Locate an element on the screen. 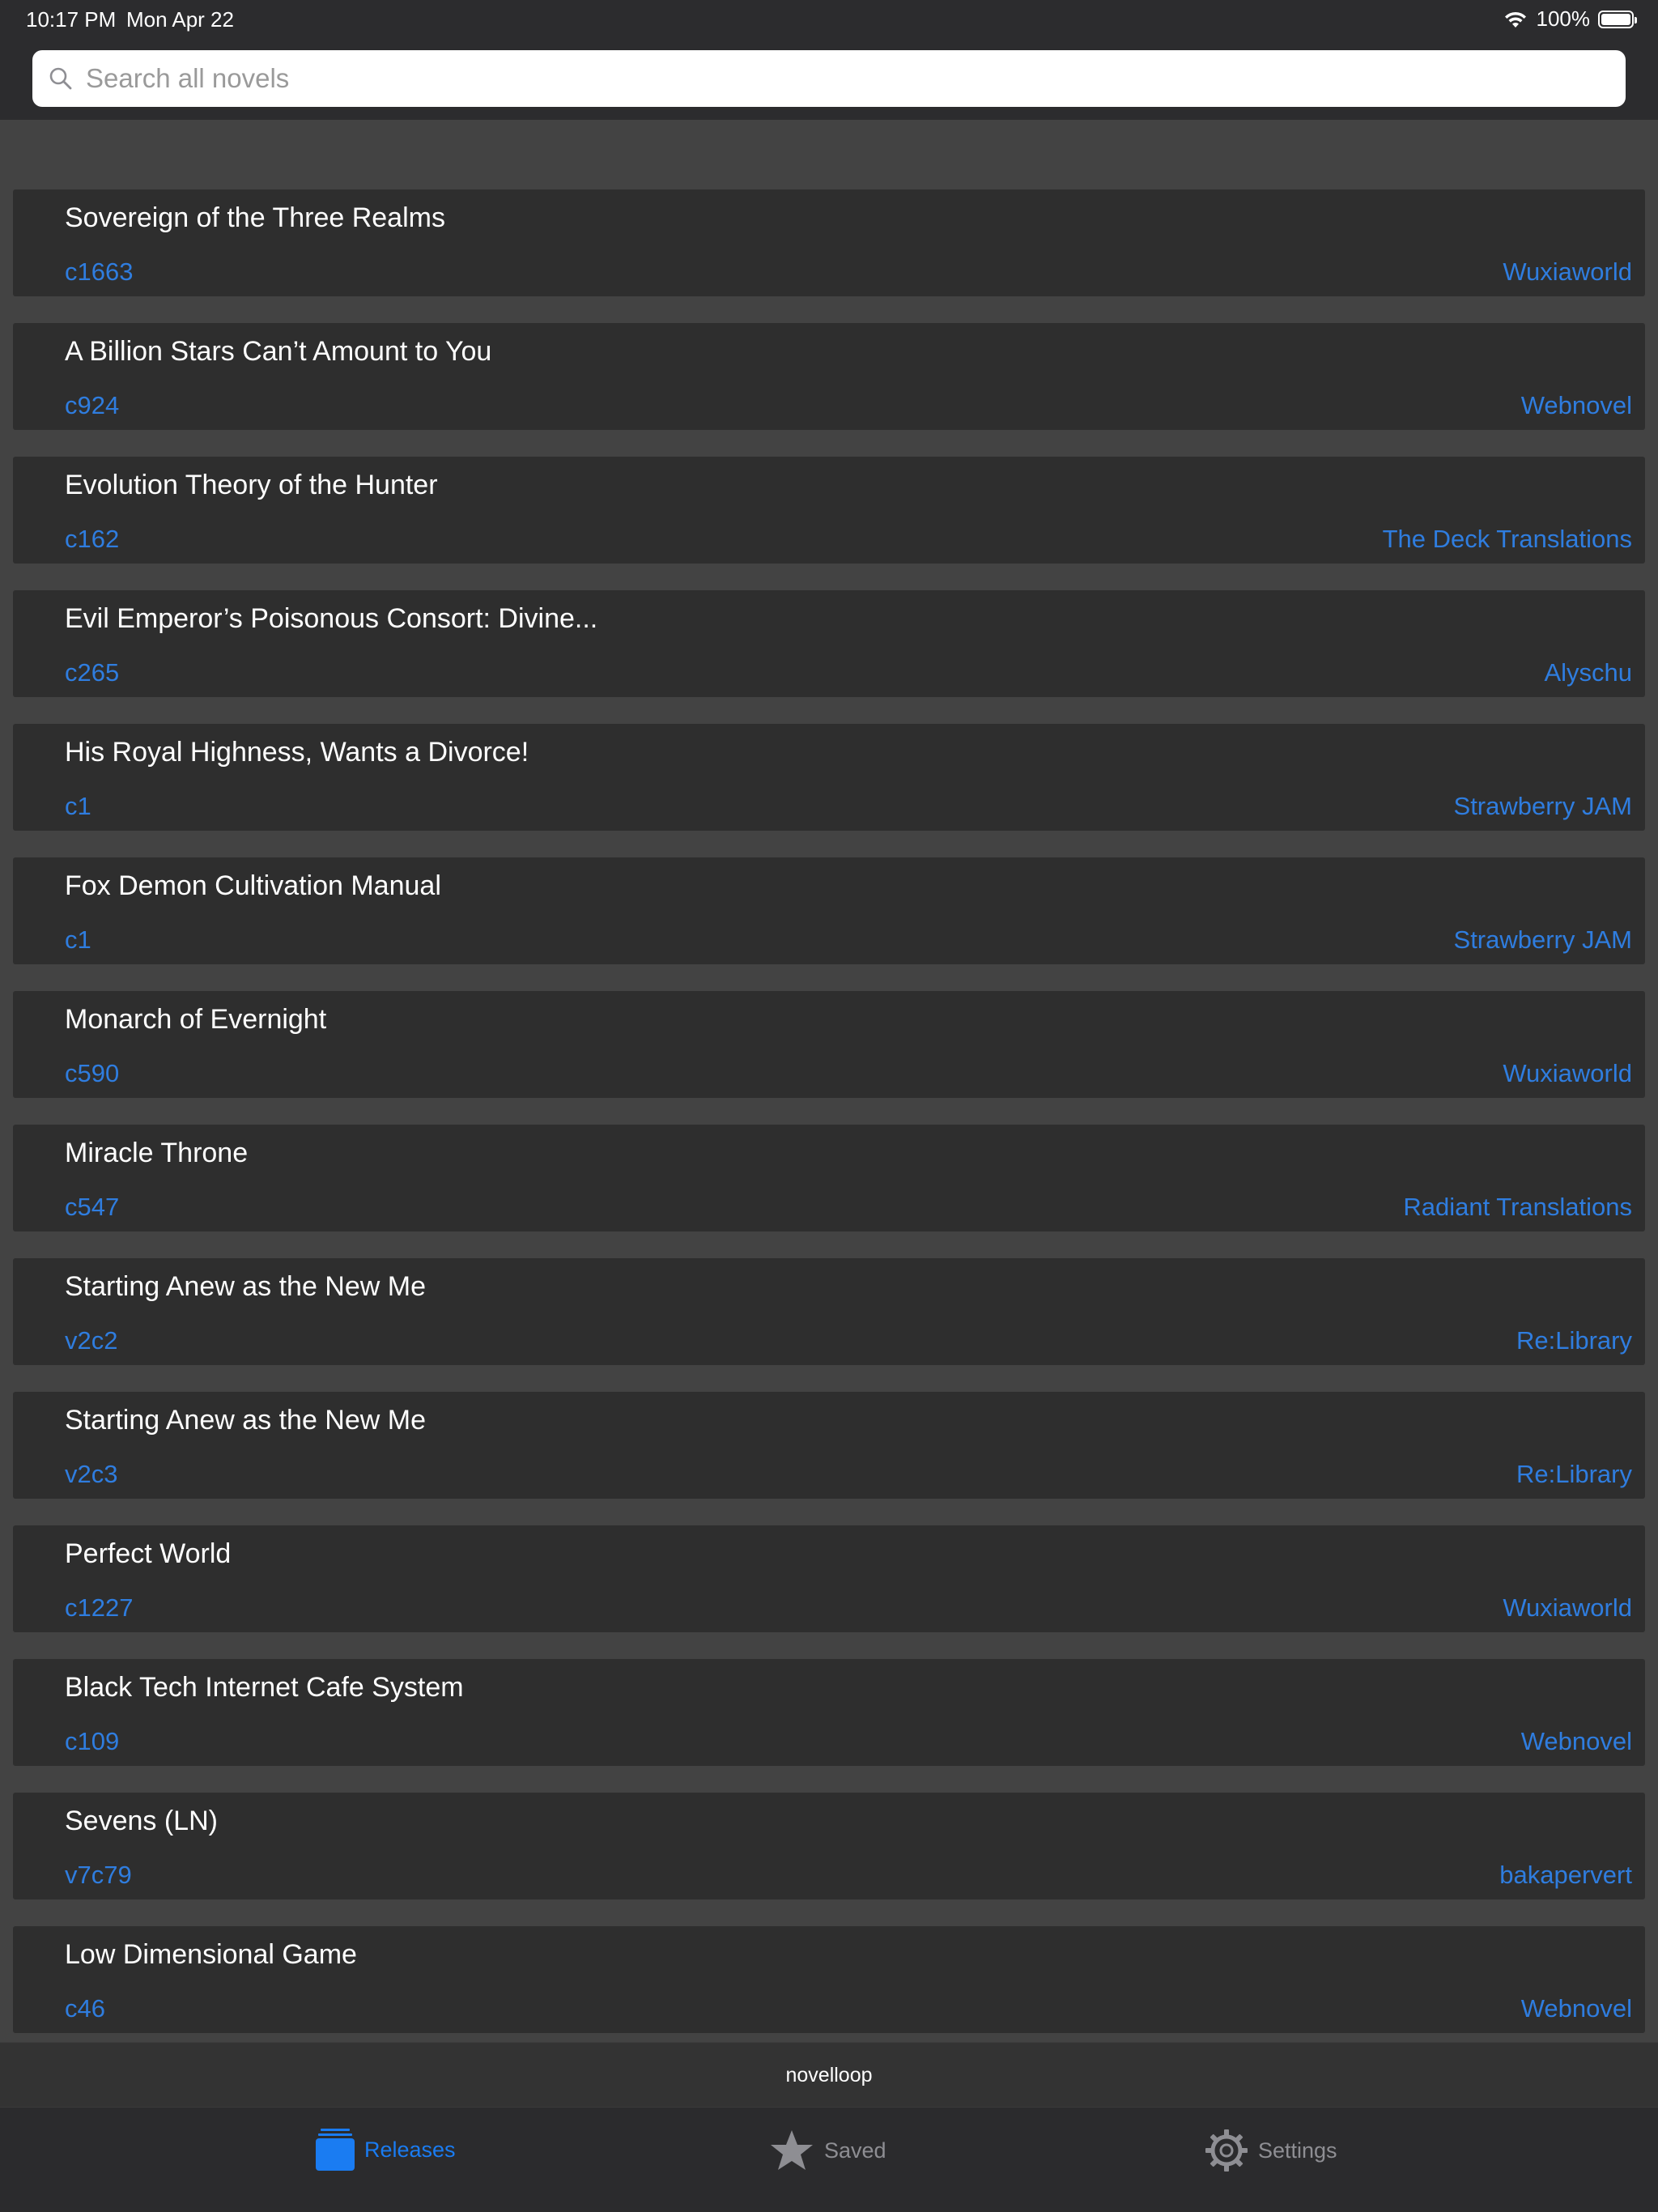 The height and width of the screenshot is (2212, 1658). release-title: Low Dimensional Game is located at coordinates (211, 1955).